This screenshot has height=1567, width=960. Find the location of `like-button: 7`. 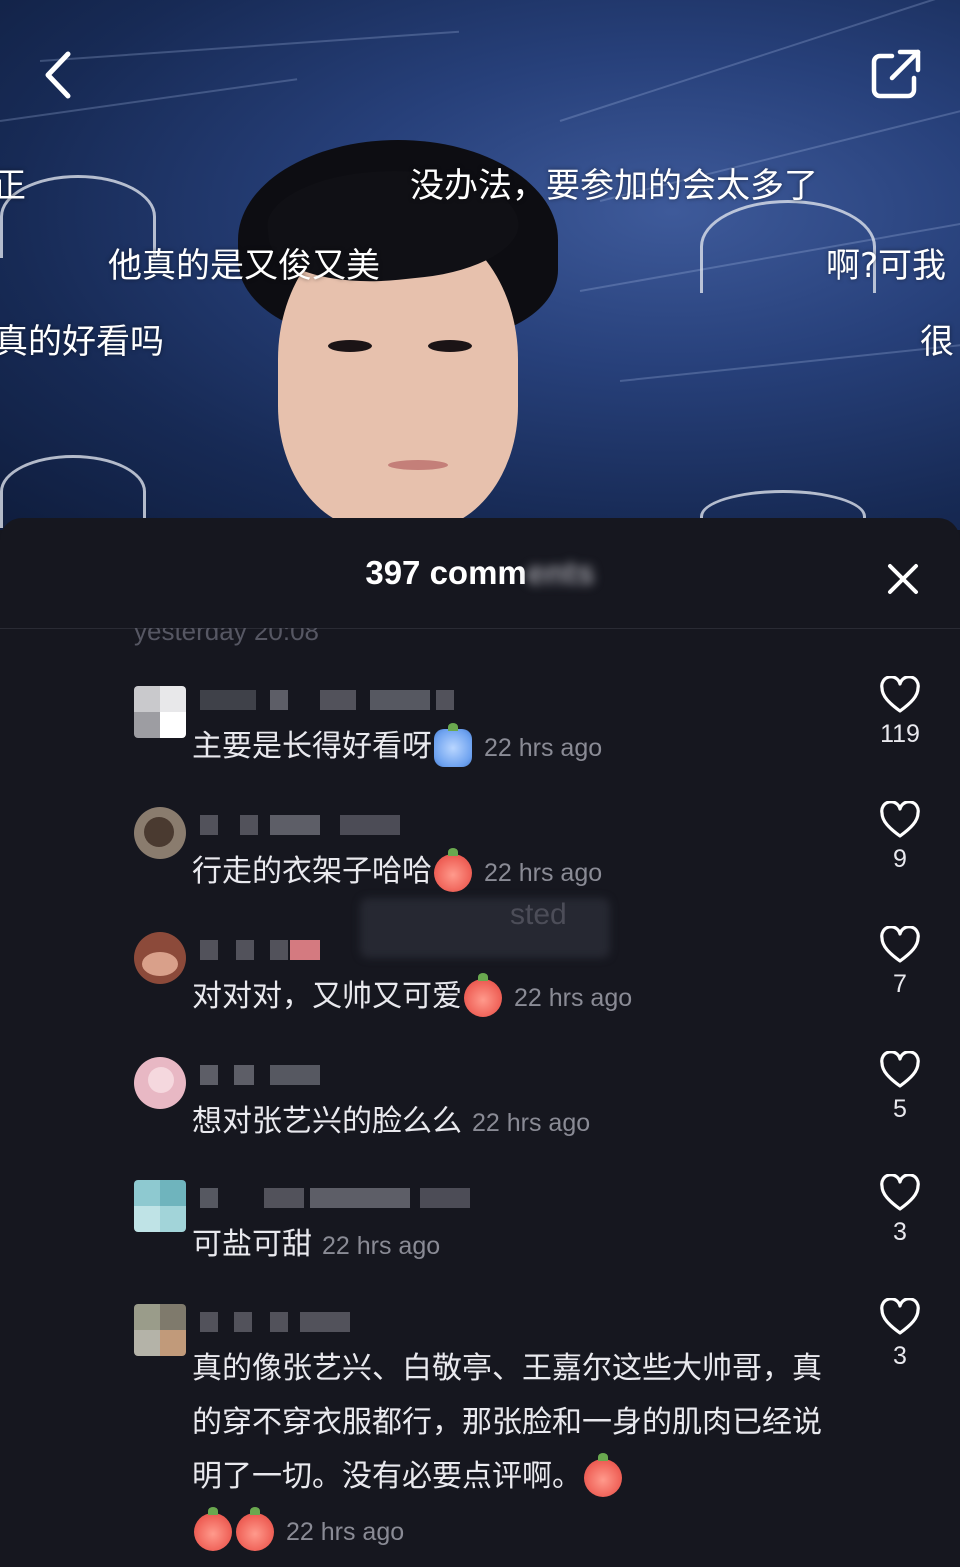

like-button: 7 is located at coordinates (900, 962).